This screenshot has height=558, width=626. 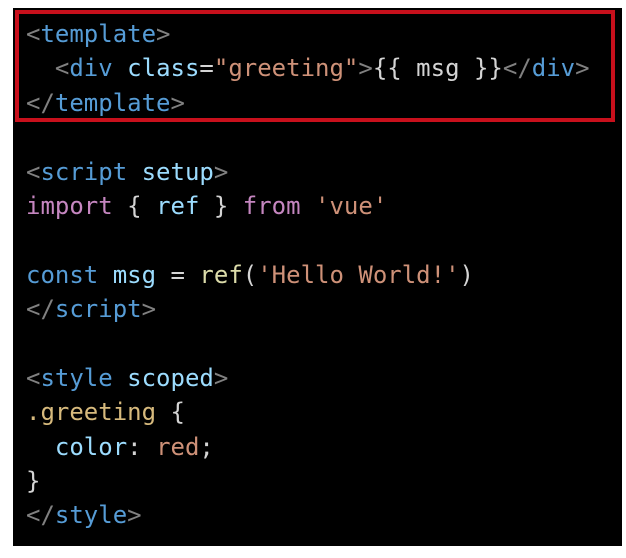 What do you see at coordinates (76, 377) in the screenshot?
I see `style-open-tag: style` at bounding box center [76, 377].